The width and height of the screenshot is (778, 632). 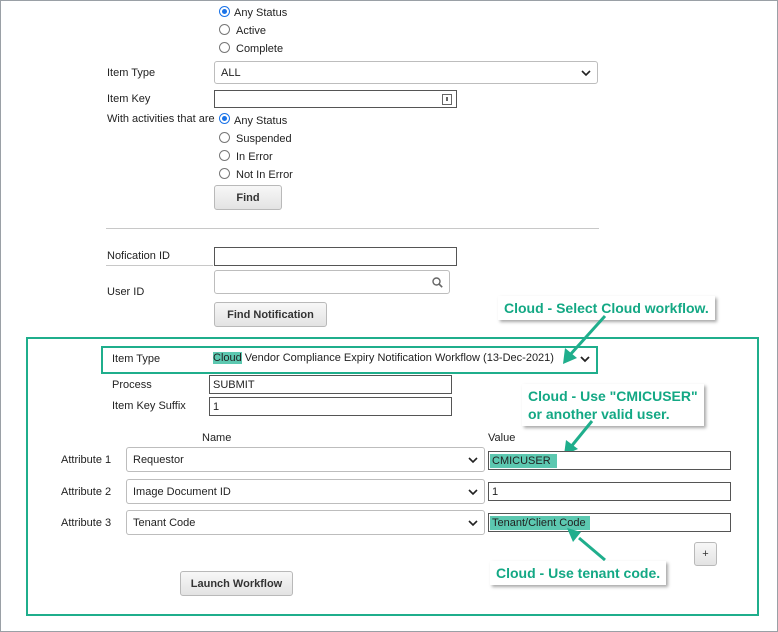 What do you see at coordinates (264, 139) in the screenshot?
I see `activity-suspended-label: Suspended` at bounding box center [264, 139].